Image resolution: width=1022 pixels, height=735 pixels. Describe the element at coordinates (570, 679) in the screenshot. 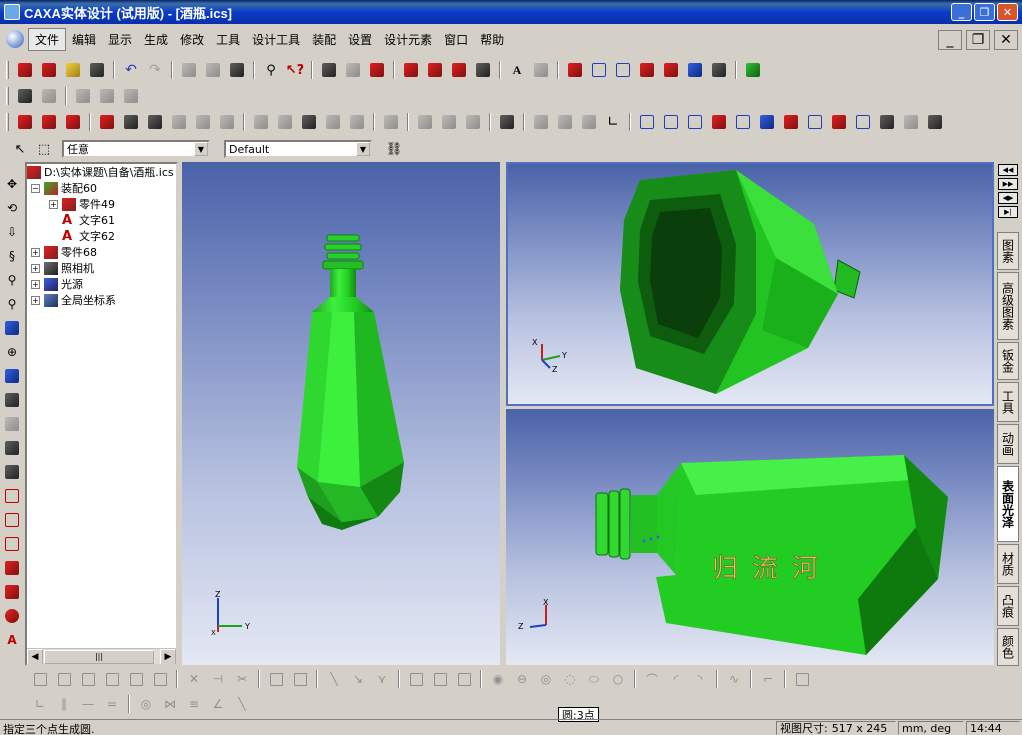

I see `sketch-tool: ◌` at that location.